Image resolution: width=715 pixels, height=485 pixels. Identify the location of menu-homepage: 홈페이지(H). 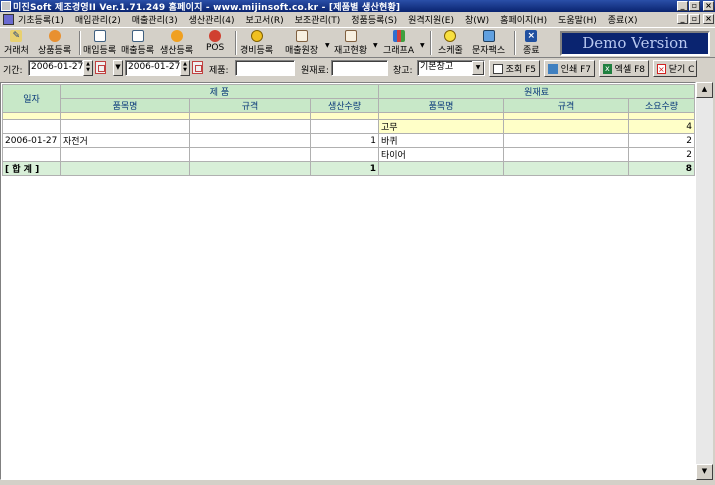
(523, 19).